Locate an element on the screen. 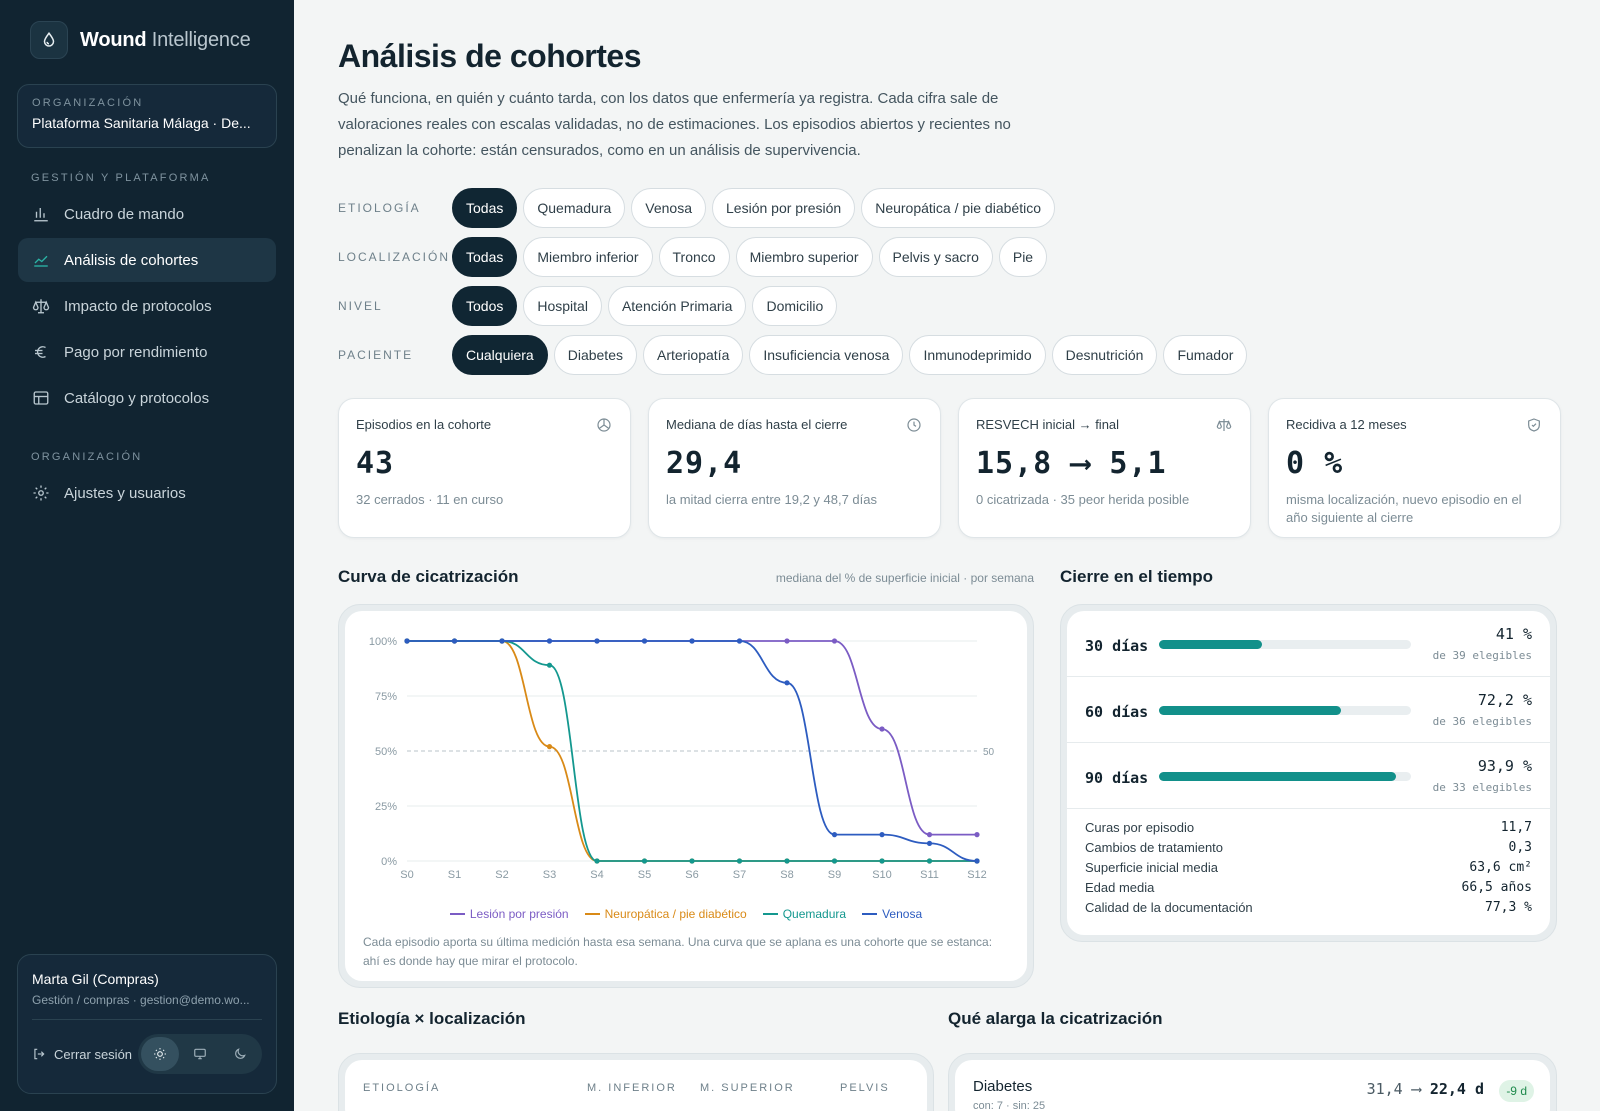  kpi-value: 43 is located at coordinates (375, 463).